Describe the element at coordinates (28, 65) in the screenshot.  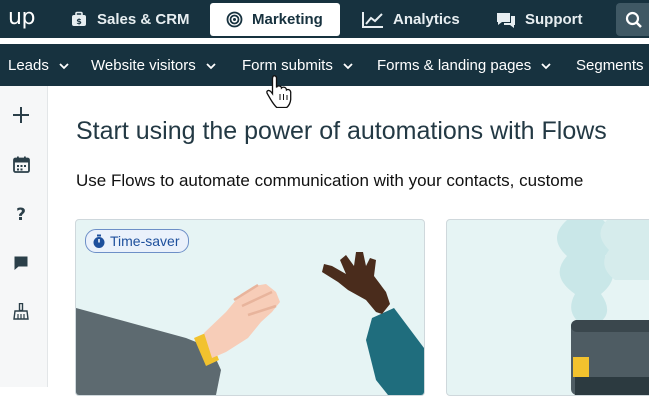
I see `subnav-label: Leads` at that location.